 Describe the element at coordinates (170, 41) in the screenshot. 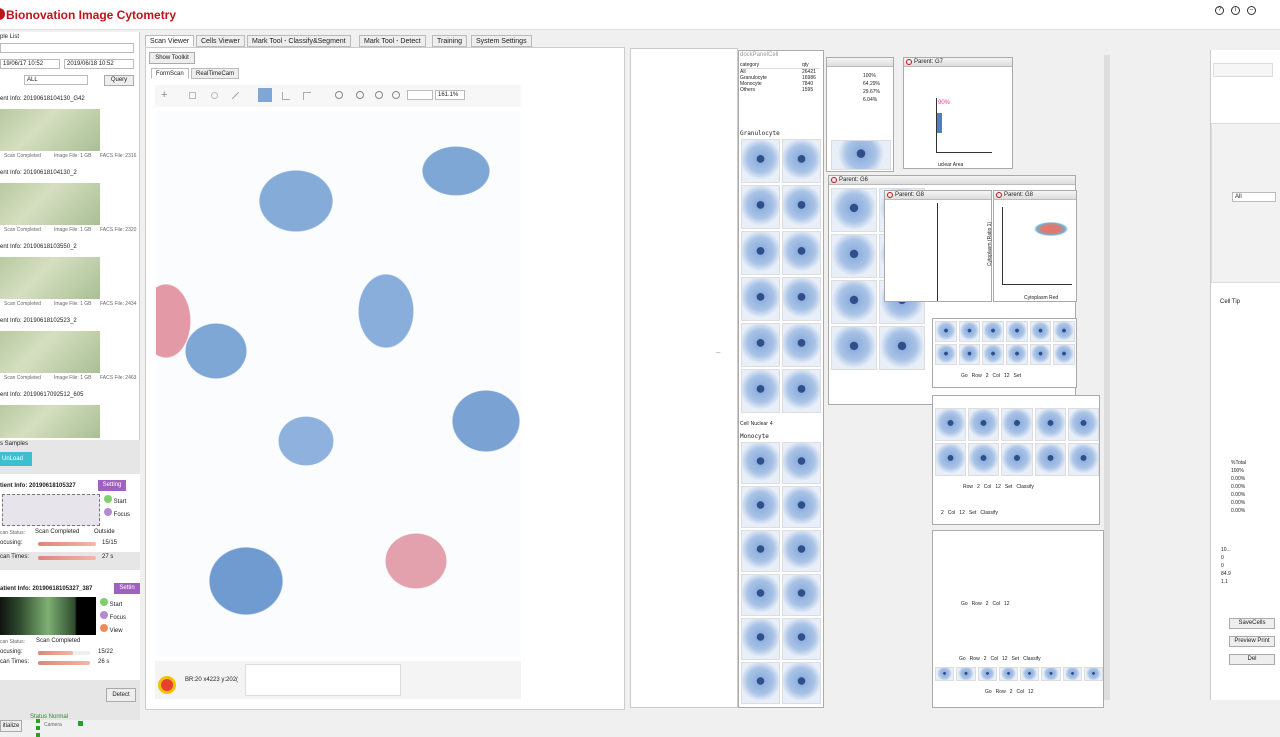

I see `tab-scan-viewer: Scan Viewer` at that location.